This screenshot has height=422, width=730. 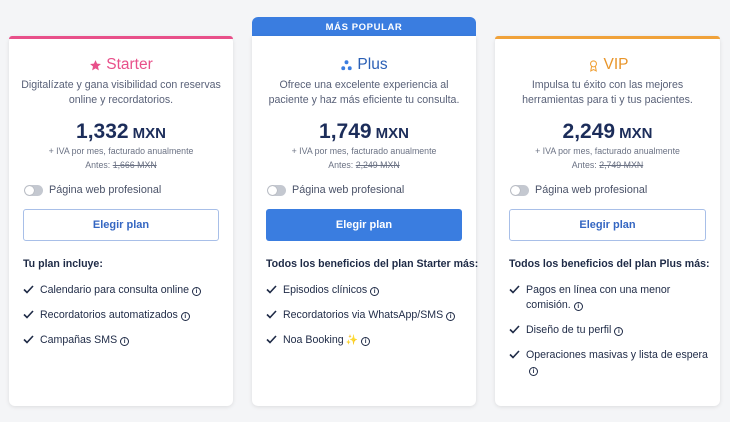 I want to click on plan-title: VIP, so click(x=607, y=65).